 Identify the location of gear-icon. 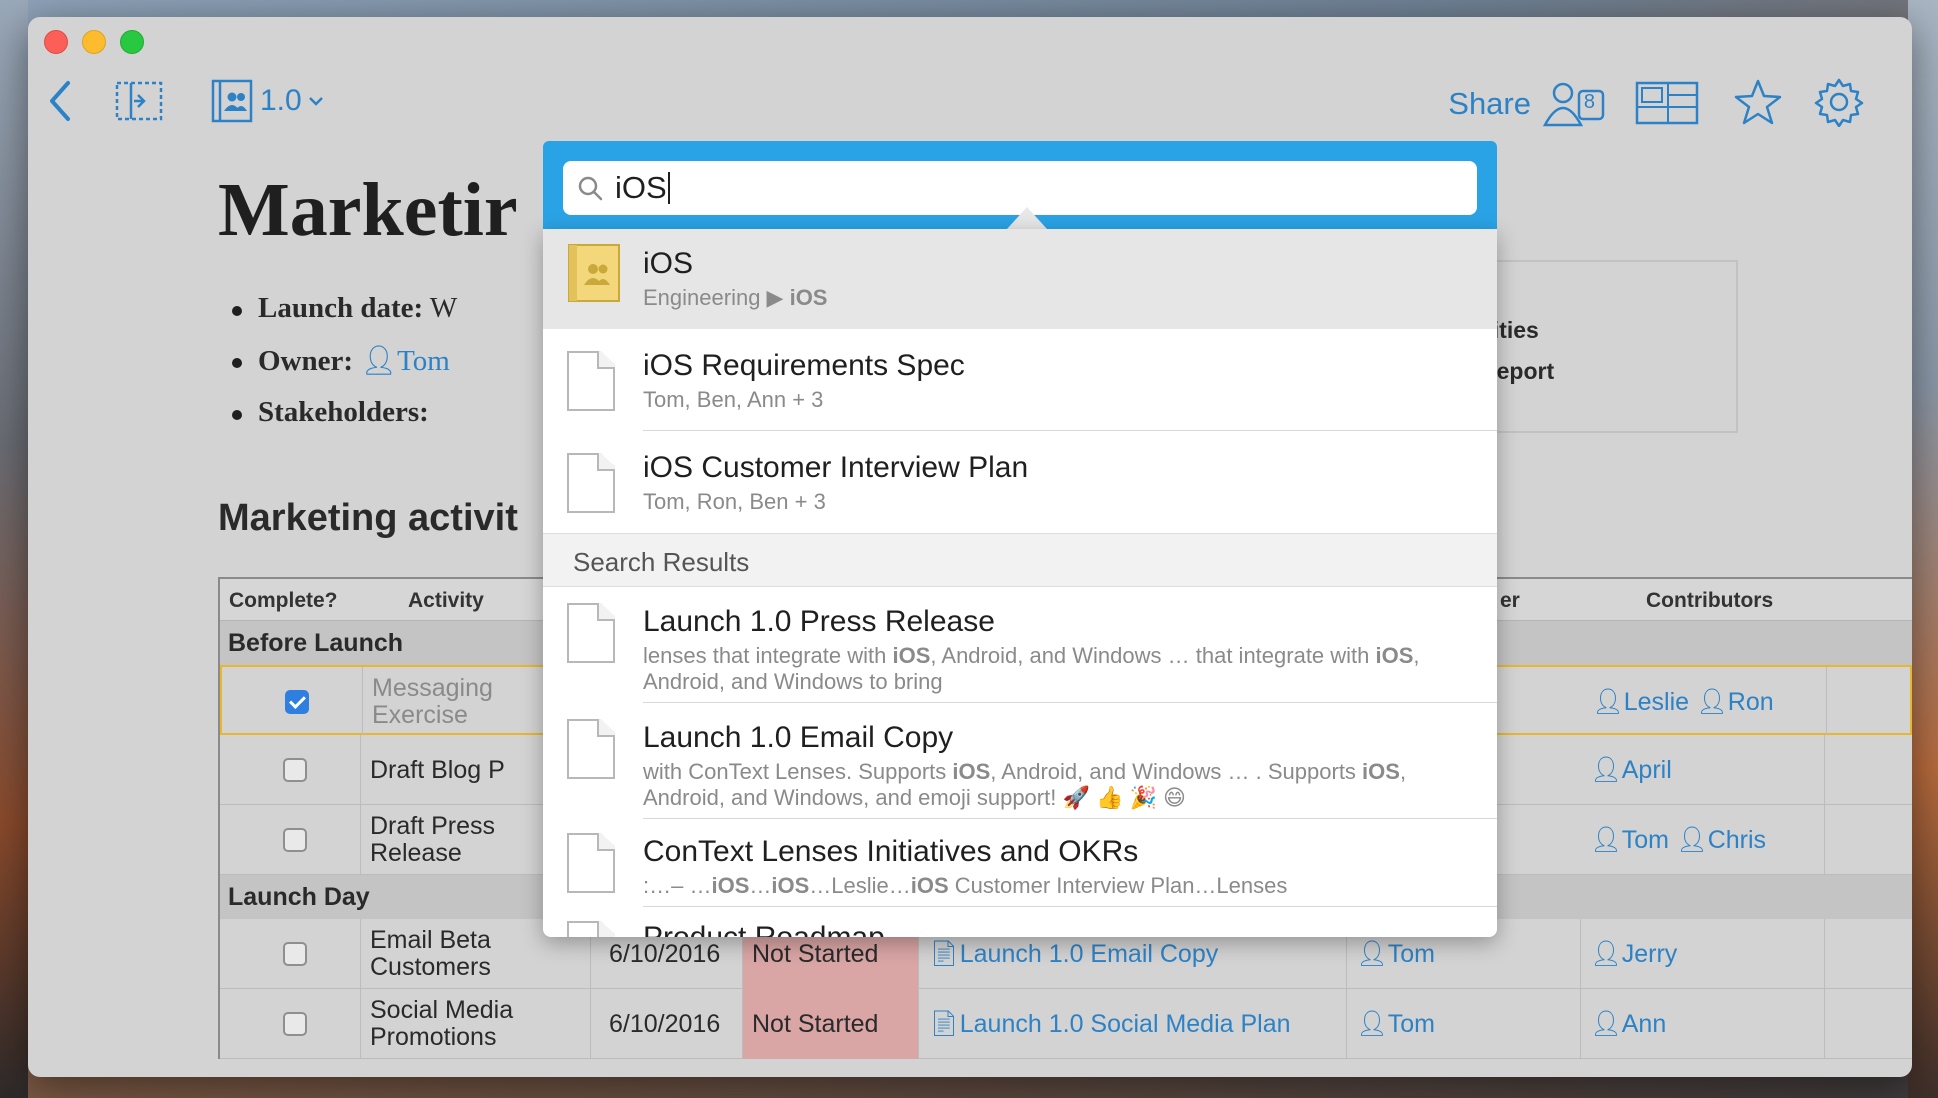
(1839, 103).